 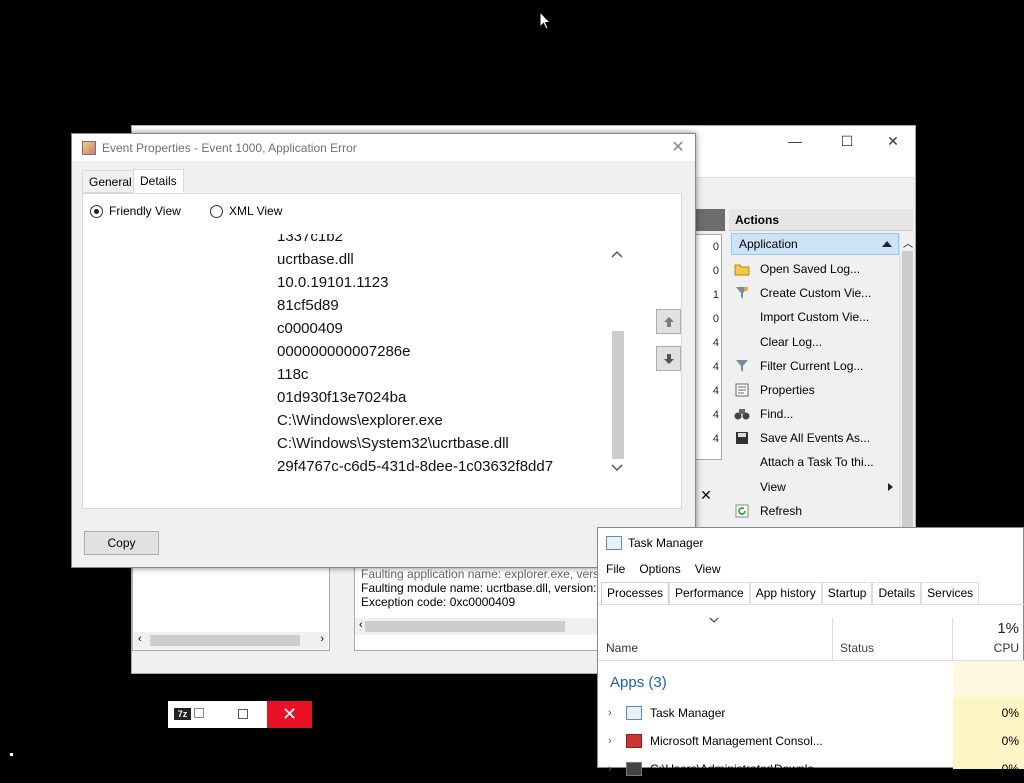 I want to click on menu-file: File, so click(x=615, y=569).